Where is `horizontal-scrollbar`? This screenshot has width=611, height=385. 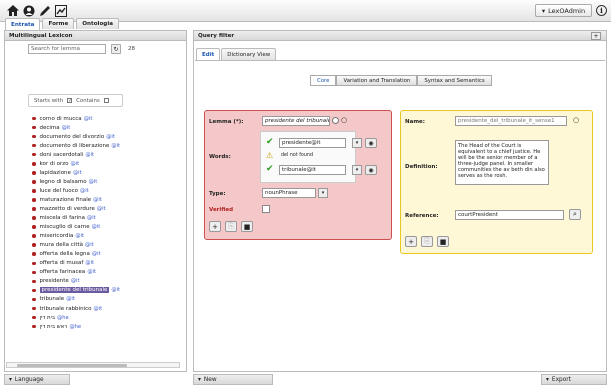 horizontal-scrollbar is located at coordinates (93, 365).